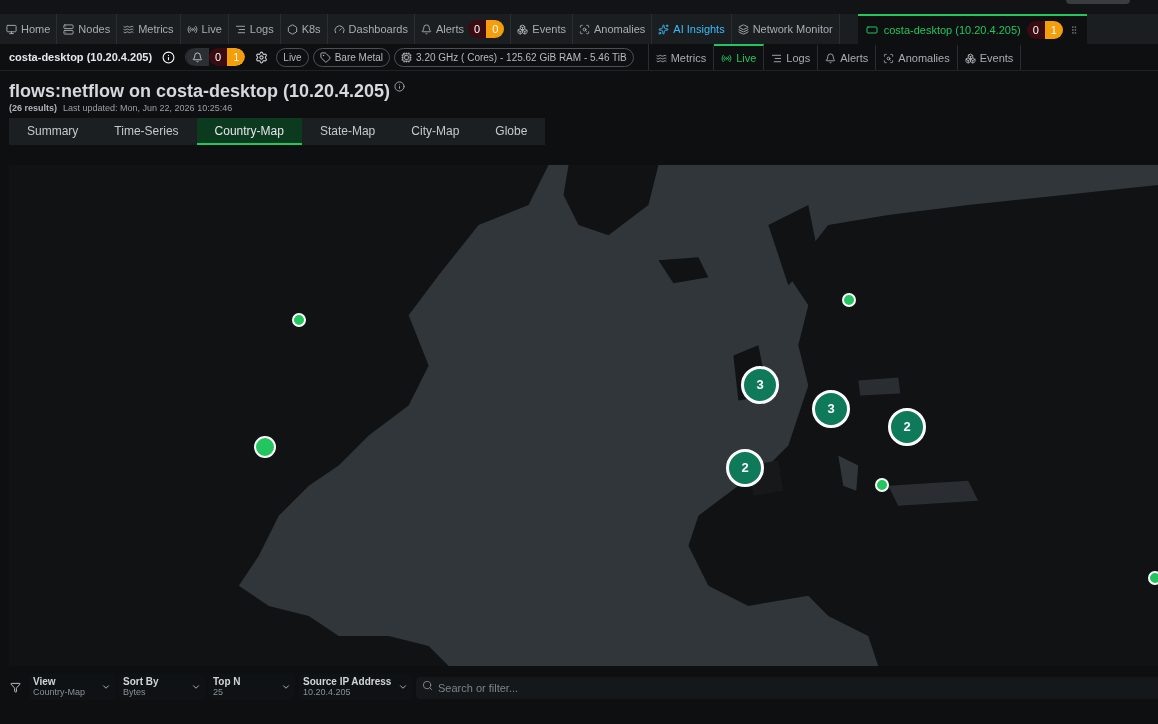 The height and width of the screenshot is (724, 1158). What do you see at coordinates (81, 57) in the screenshot?
I see `node-name: costa-desktop (10.20.4.205)` at bounding box center [81, 57].